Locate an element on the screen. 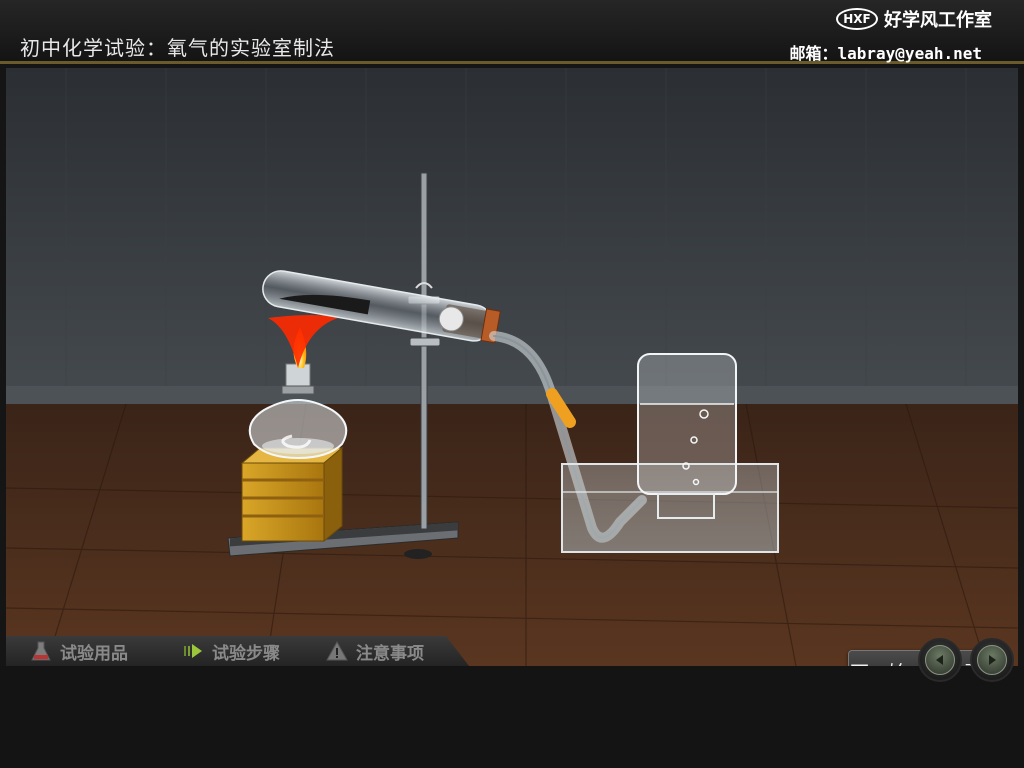  arrow-right-icon is located at coordinates (992, 660).